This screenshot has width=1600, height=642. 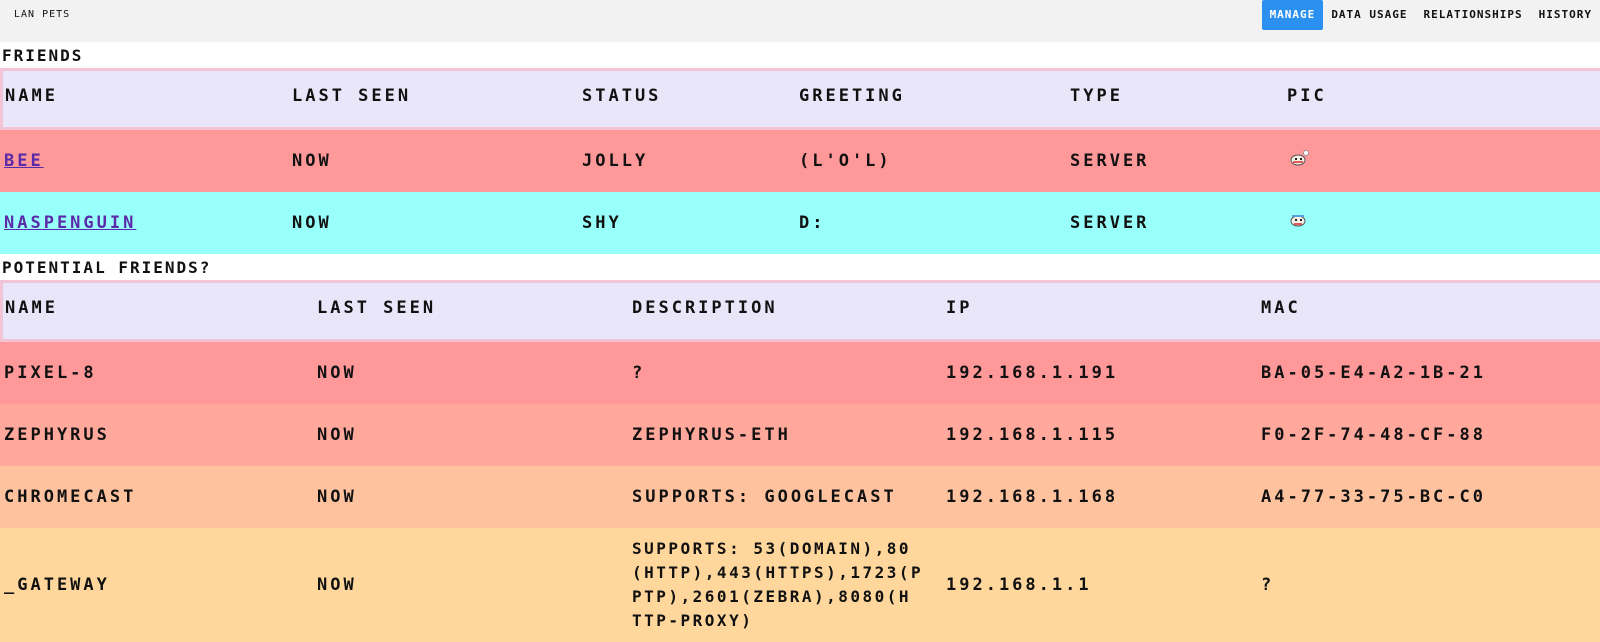 What do you see at coordinates (57, 435) in the screenshot?
I see `name-cell: ZEPHYRUS` at bounding box center [57, 435].